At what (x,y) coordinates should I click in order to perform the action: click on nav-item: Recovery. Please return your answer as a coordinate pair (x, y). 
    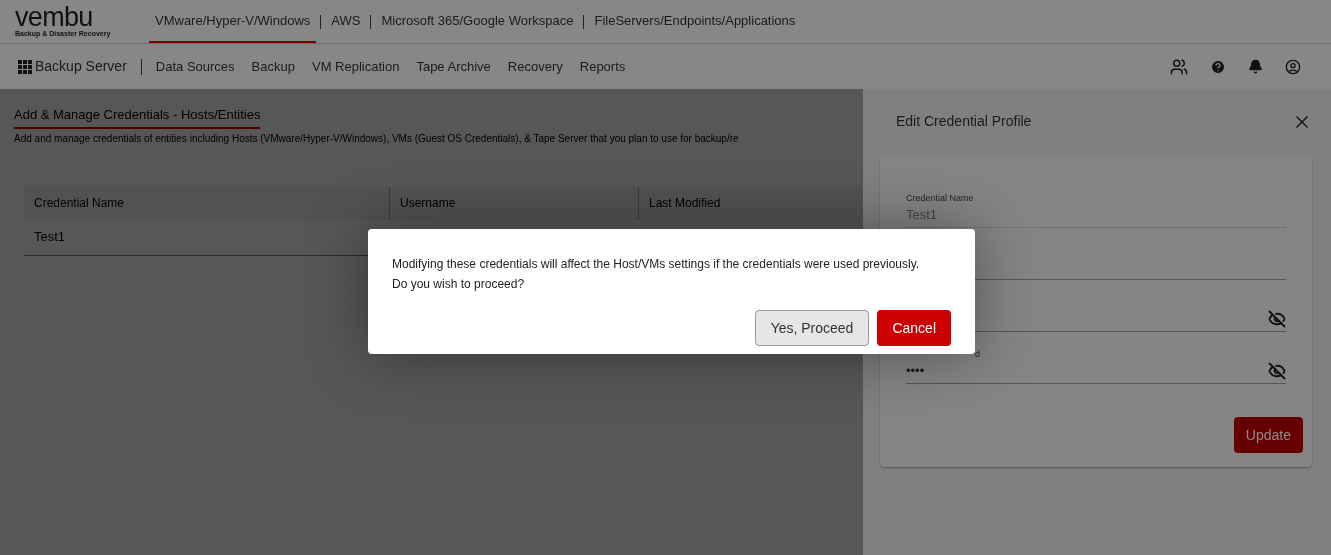
    Looking at the image, I should click on (535, 66).